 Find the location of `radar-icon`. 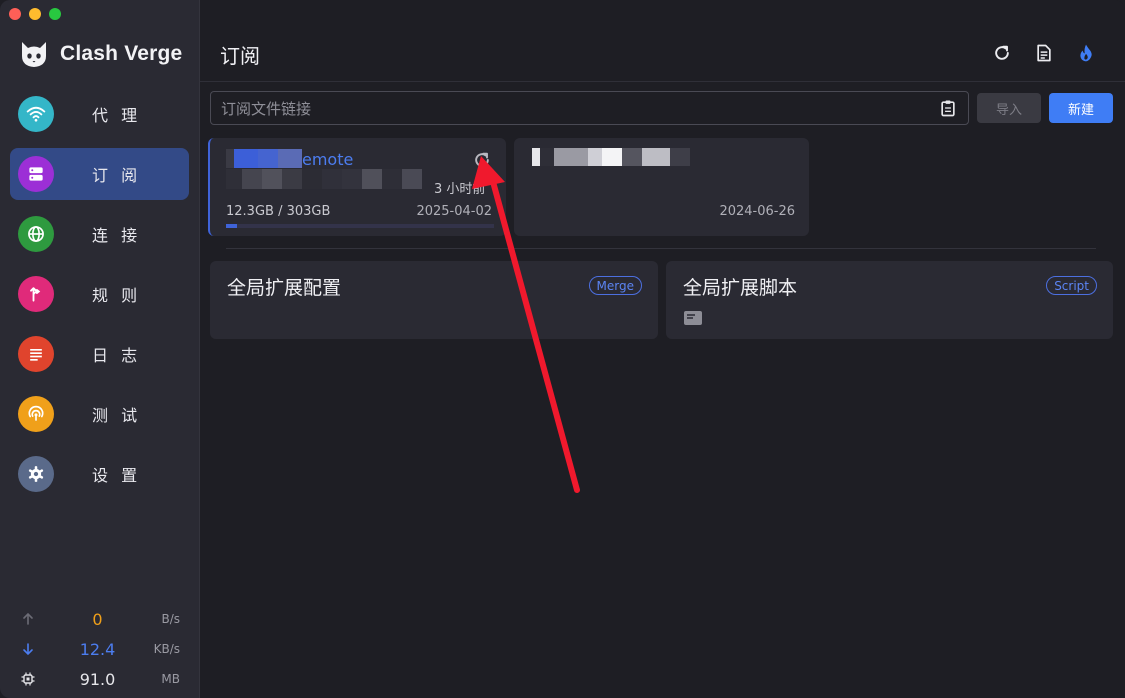

radar-icon is located at coordinates (36, 414).